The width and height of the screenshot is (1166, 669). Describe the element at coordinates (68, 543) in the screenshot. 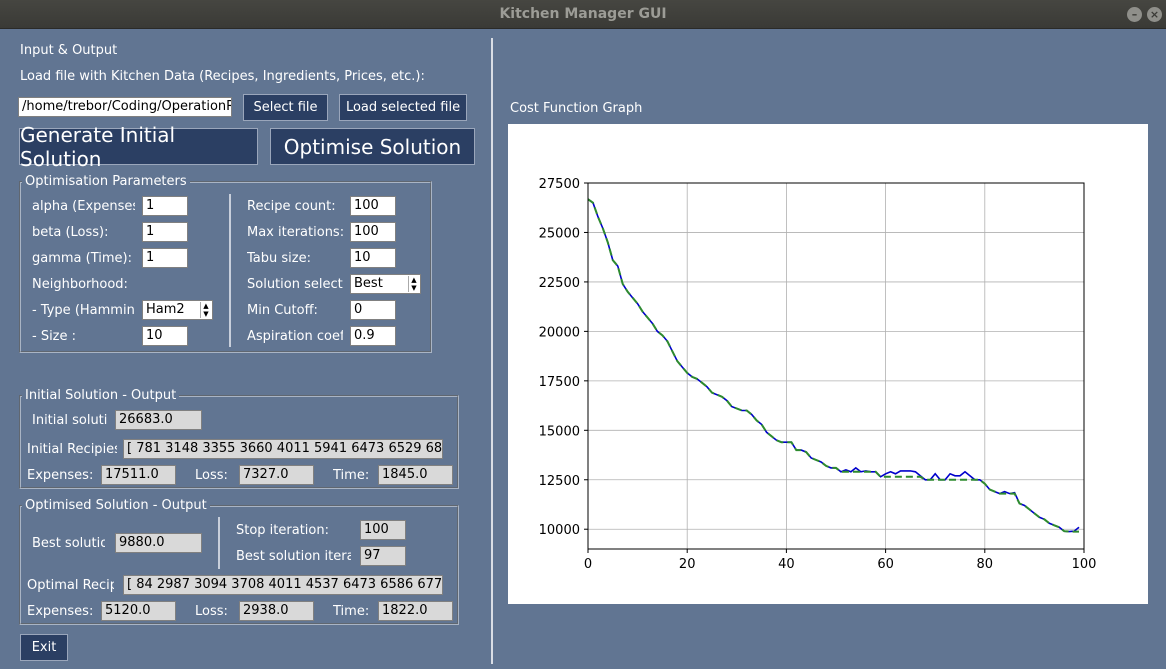

I see `best-solution-label: Best solutior` at that location.